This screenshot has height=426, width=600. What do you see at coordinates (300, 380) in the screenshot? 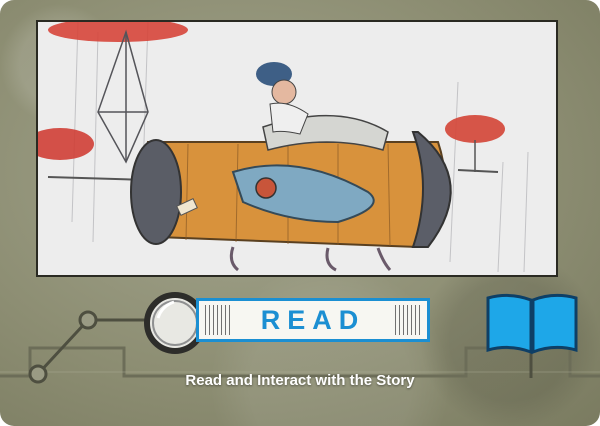
I see `tagline: Read and Interact with the Story` at bounding box center [300, 380].